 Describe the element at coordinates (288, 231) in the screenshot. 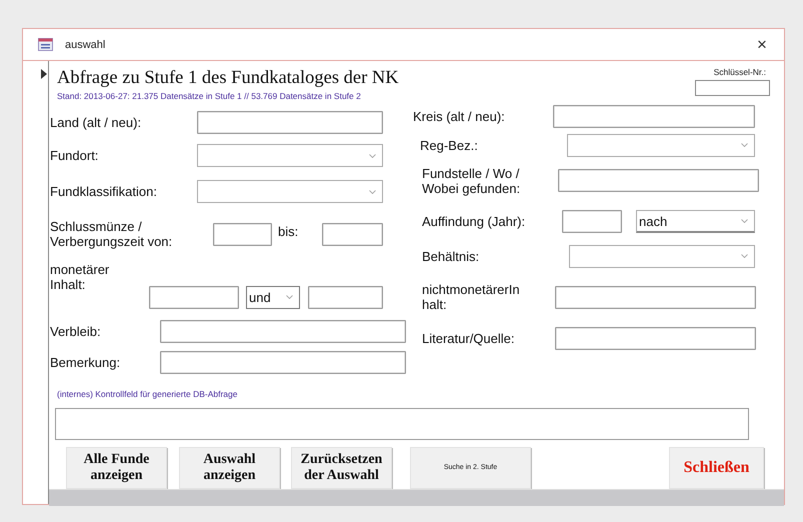

I see `field-label: bis:` at that location.